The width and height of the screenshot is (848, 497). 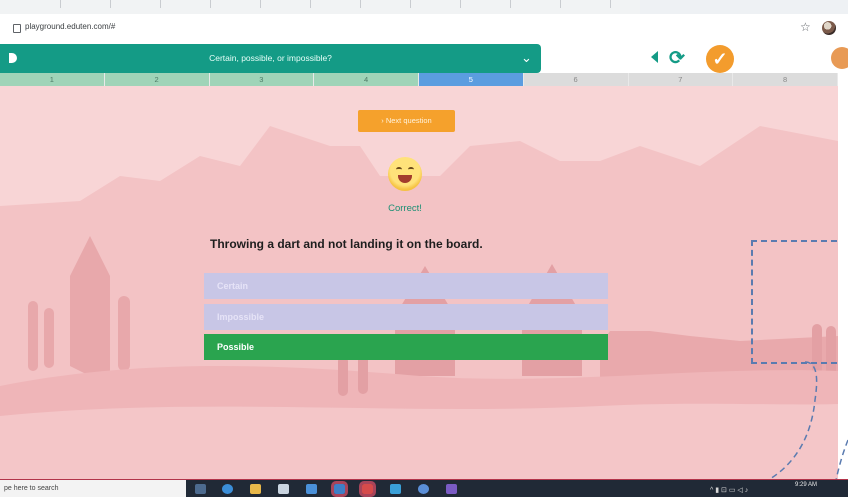 I want to click on search-placeholder: pe here to search, so click(x=31, y=488).